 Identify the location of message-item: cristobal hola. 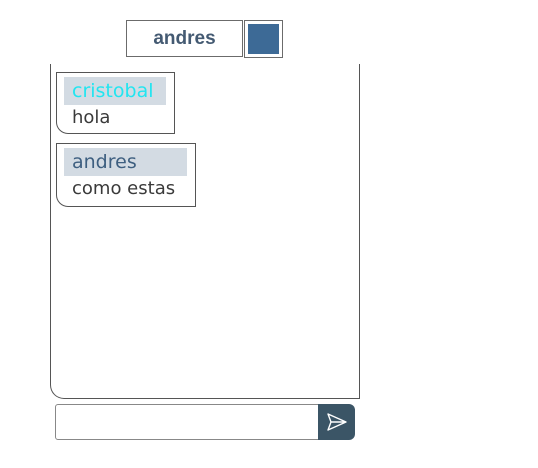
(115, 103).